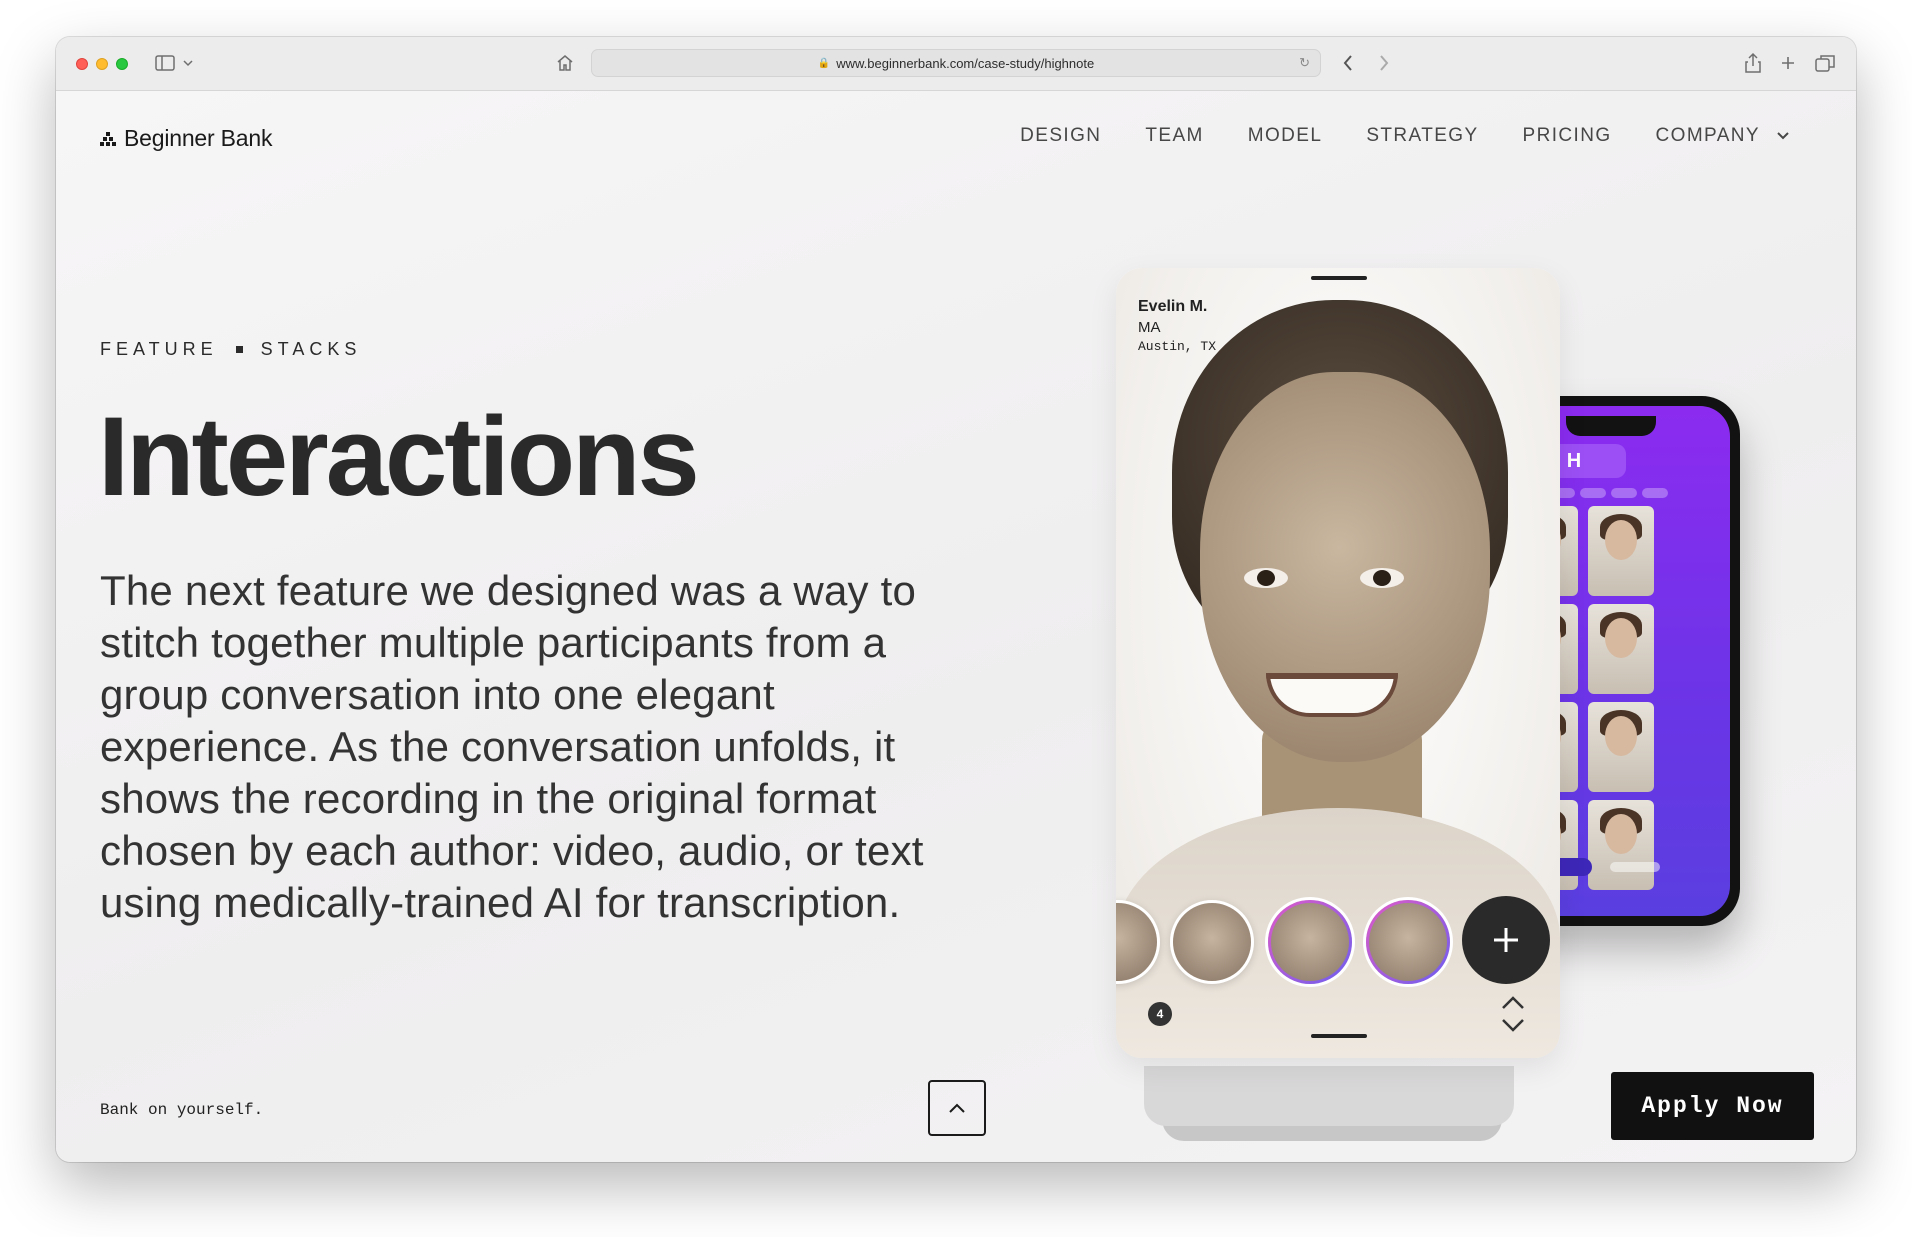 The height and width of the screenshot is (1237, 1912). I want to click on footer-tagline: Bank on yourself., so click(182, 1110).